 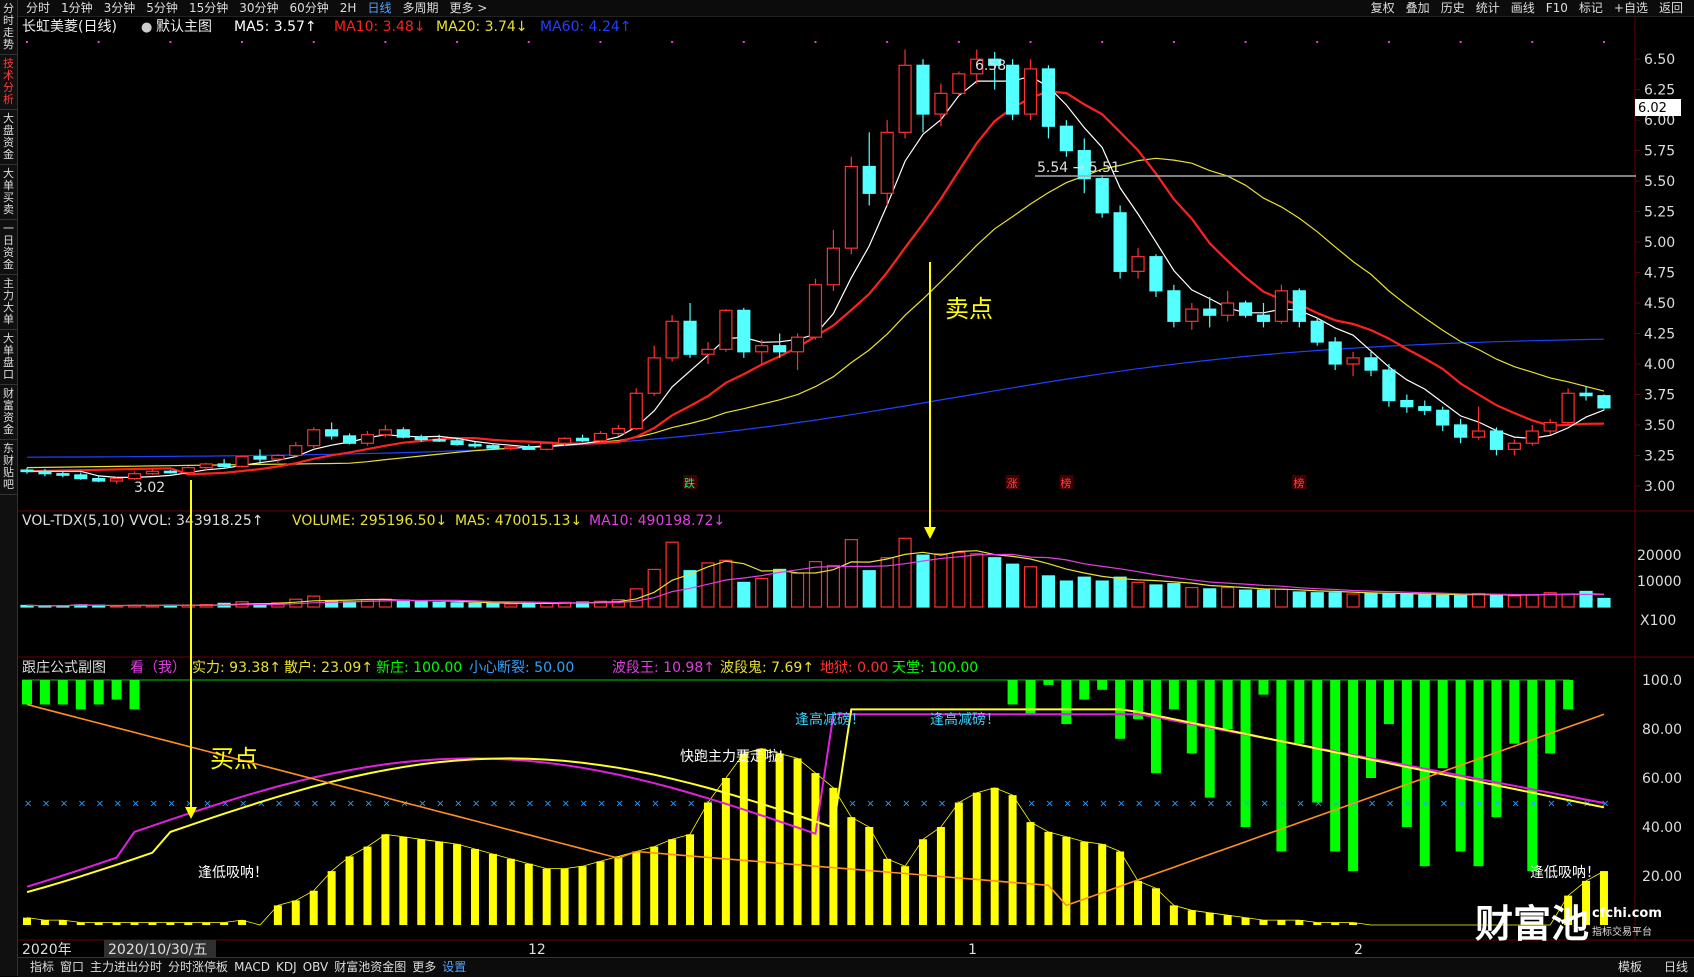 I want to click on period-tab-0: 分时, so click(x=38, y=8).